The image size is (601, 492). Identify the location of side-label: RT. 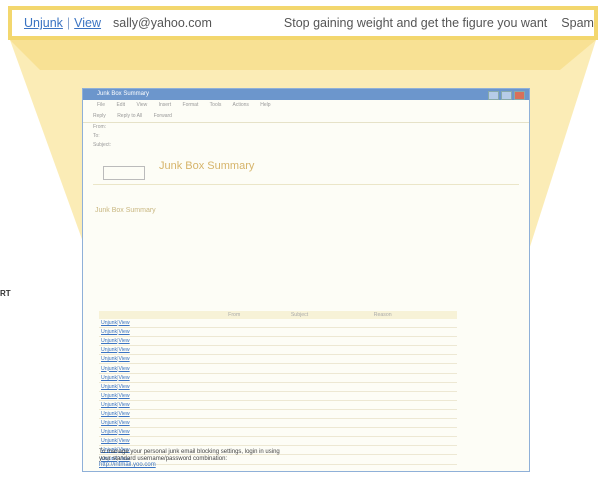
(5, 293).